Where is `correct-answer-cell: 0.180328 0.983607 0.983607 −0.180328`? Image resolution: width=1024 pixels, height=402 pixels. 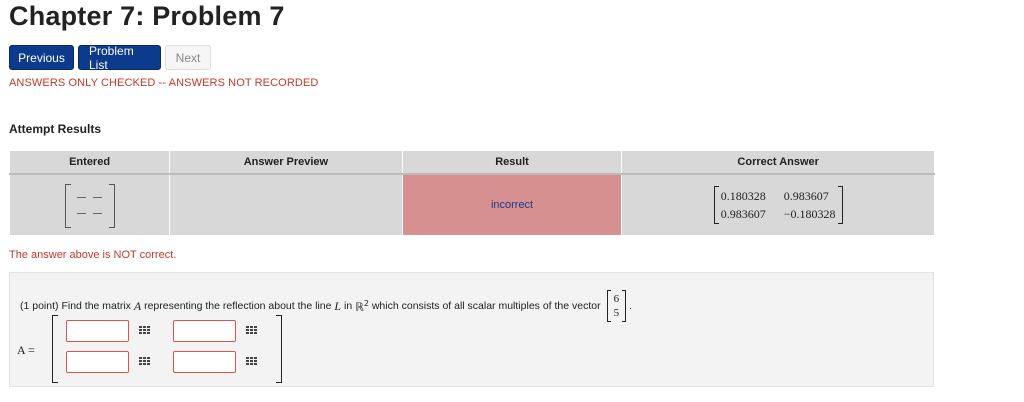
correct-answer-cell: 0.180328 0.983607 0.983607 −0.180328 is located at coordinates (778, 204).